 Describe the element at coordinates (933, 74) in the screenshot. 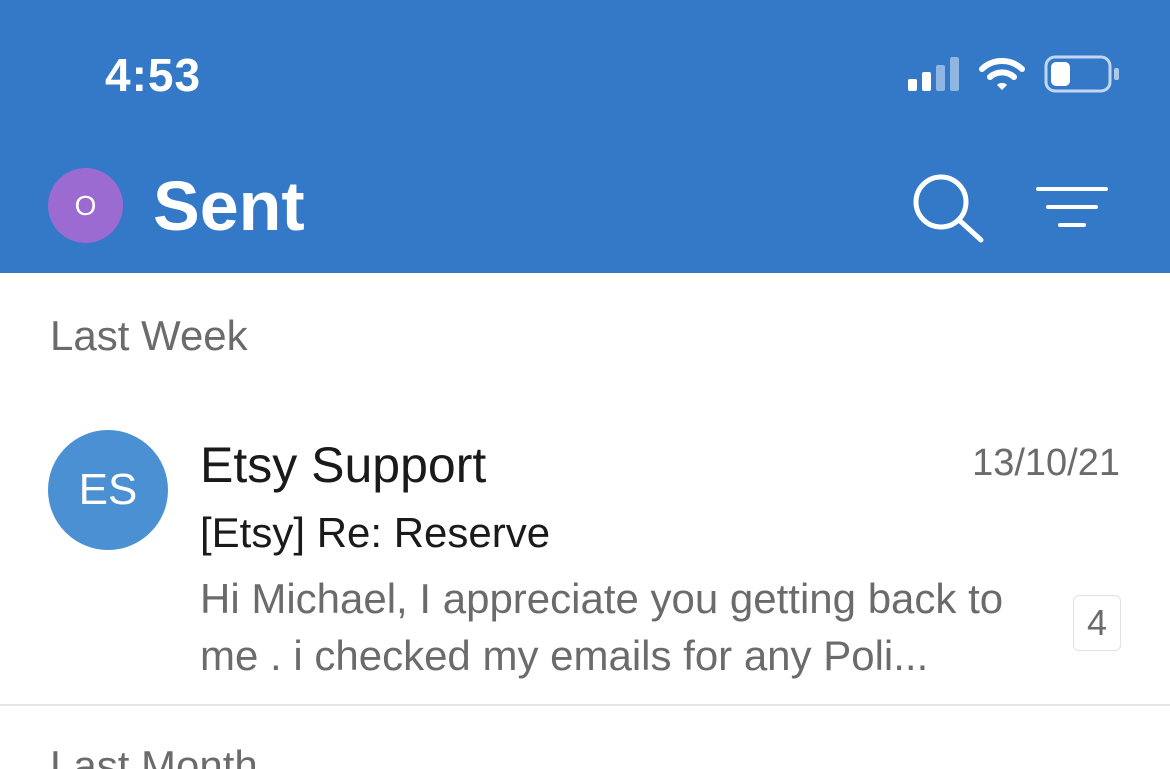

I see `cellular-signal-icon` at that location.